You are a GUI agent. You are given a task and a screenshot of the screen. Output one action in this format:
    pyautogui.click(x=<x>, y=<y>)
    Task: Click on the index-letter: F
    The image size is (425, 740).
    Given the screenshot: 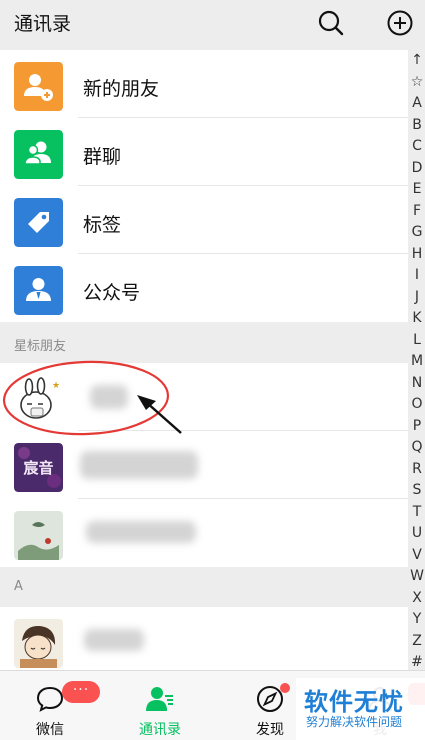 What is the action you would take?
    pyautogui.click(x=417, y=212)
    